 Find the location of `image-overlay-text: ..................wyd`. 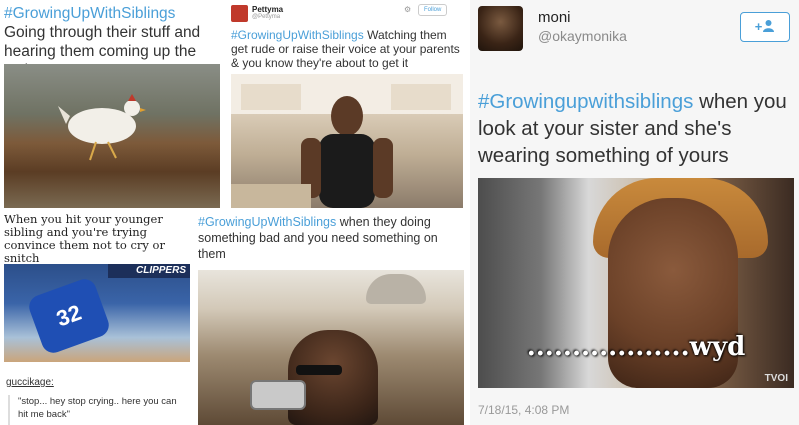

image-overlay-text: ..................wyd is located at coordinates (636, 347).